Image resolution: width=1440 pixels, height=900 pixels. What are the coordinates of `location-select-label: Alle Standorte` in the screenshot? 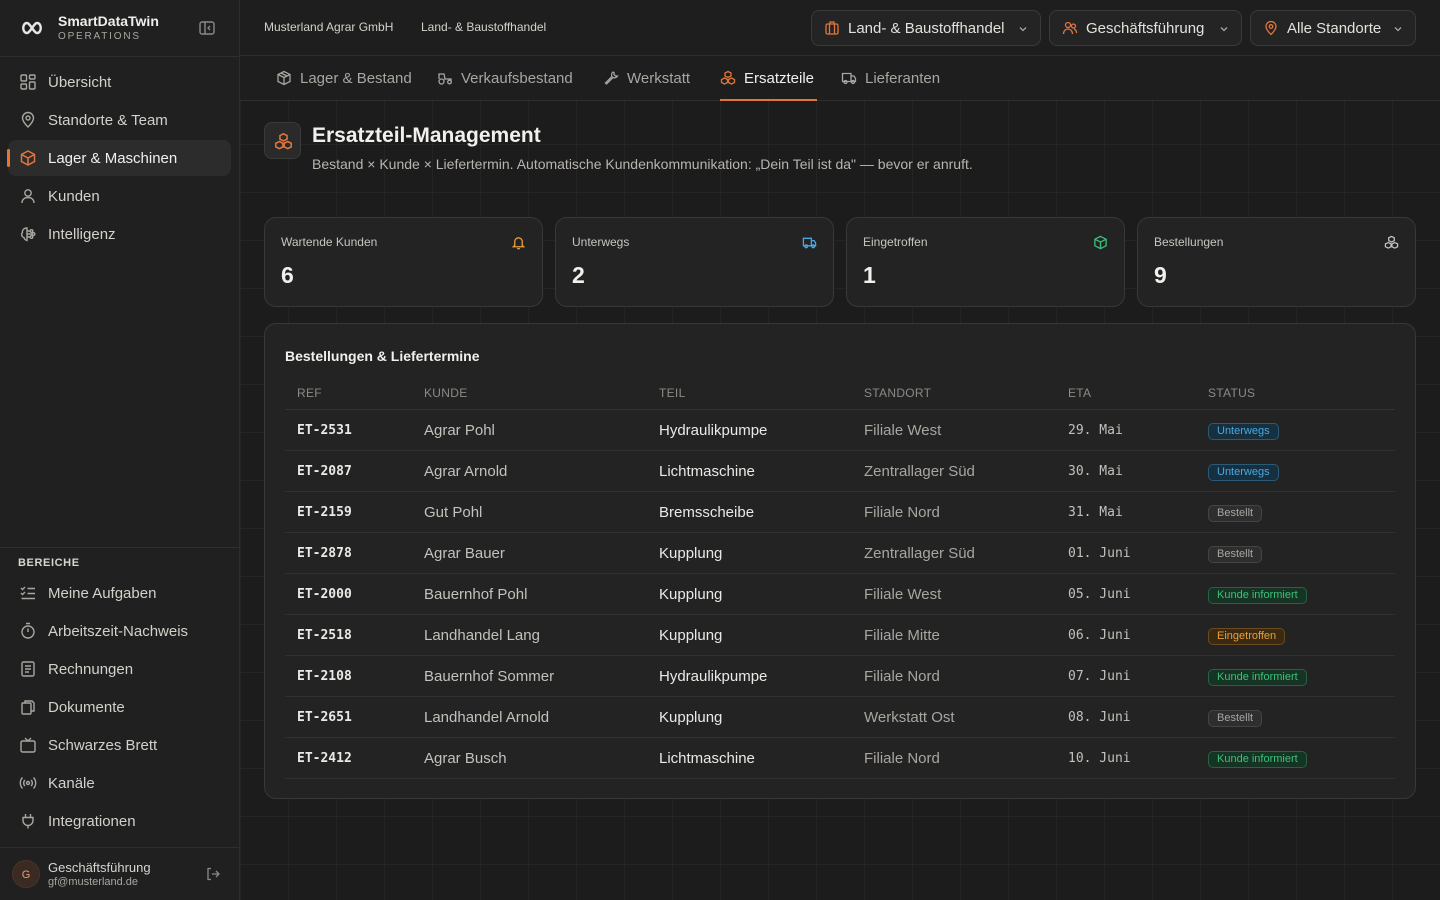 It's located at (1334, 28).